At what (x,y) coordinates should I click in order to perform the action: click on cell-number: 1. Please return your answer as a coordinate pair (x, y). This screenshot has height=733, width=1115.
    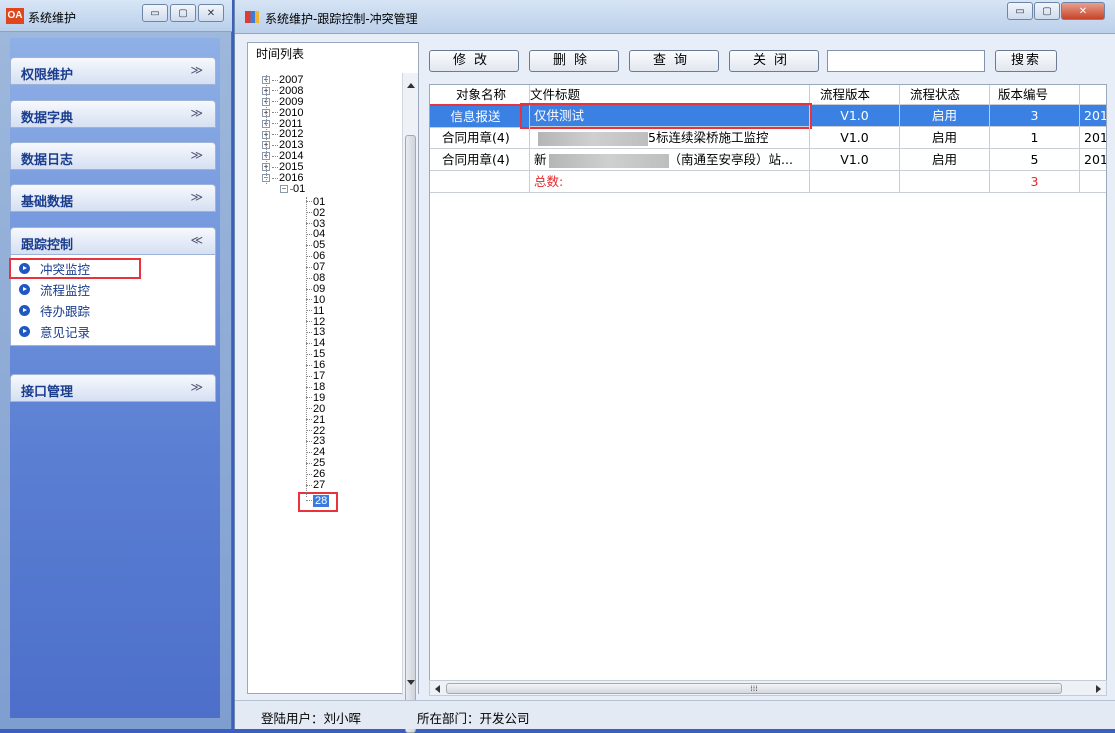
    Looking at the image, I should click on (1035, 138).